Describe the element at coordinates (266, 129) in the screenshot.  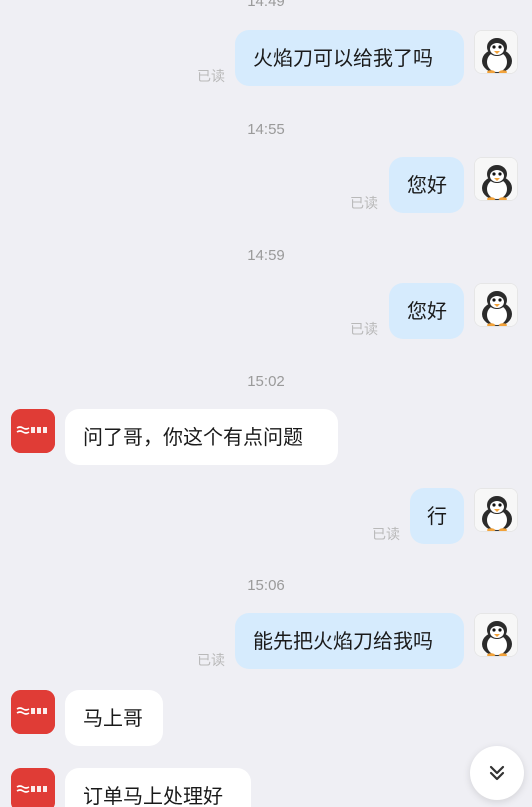
I see `timestamp: 14:55` at that location.